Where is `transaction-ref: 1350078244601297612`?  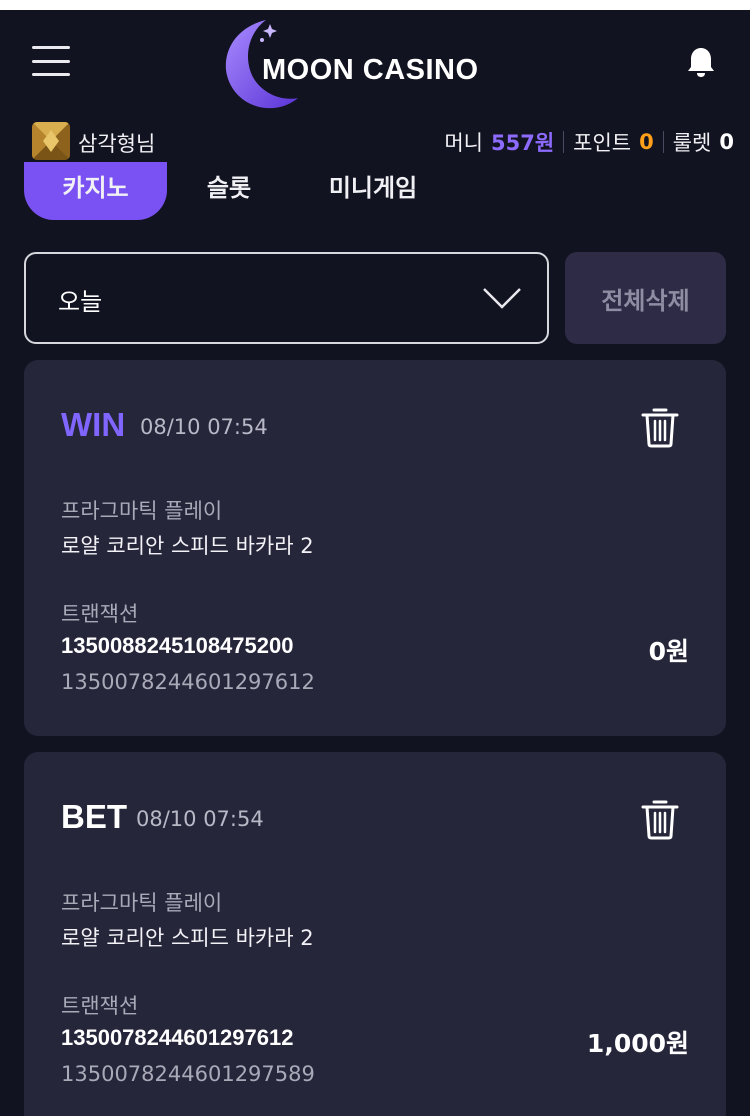 transaction-ref: 1350078244601297612 is located at coordinates (188, 682).